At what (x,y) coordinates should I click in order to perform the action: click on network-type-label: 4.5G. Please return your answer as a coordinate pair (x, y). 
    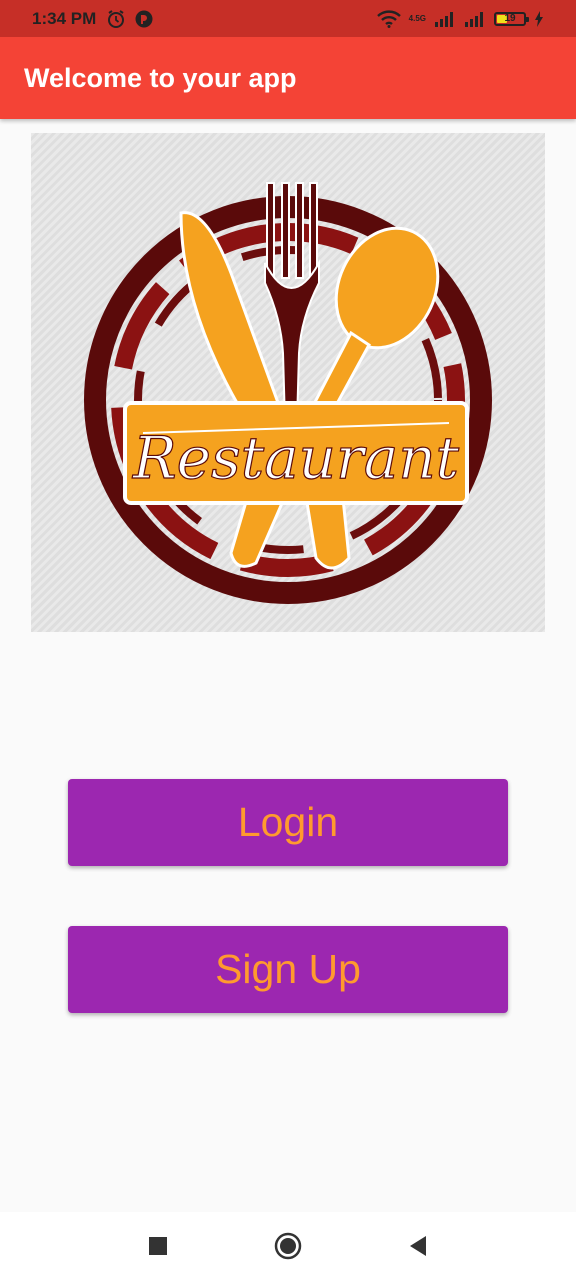
    Looking at the image, I should click on (417, 18).